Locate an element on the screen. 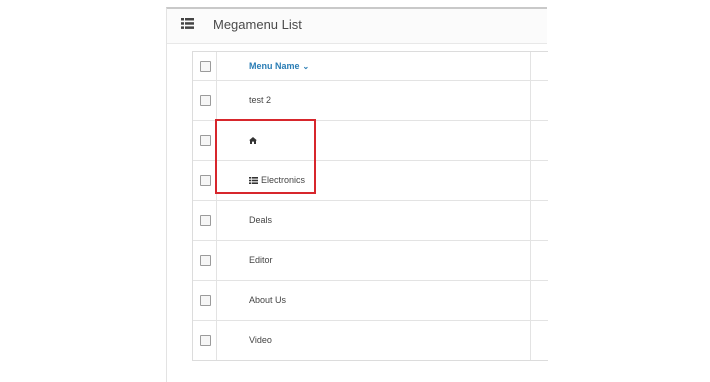 The image size is (710, 382). table-row: About Us is located at coordinates (370, 300).